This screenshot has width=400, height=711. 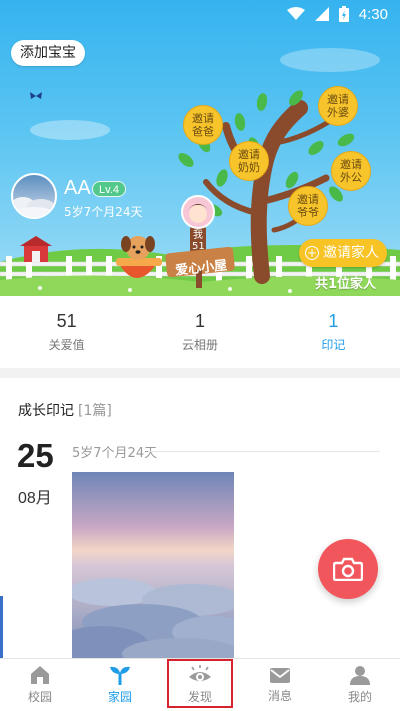 What do you see at coordinates (351, 171) in the screenshot?
I see `invite-maternal-grandpa-fruit: 邀请外公` at bounding box center [351, 171].